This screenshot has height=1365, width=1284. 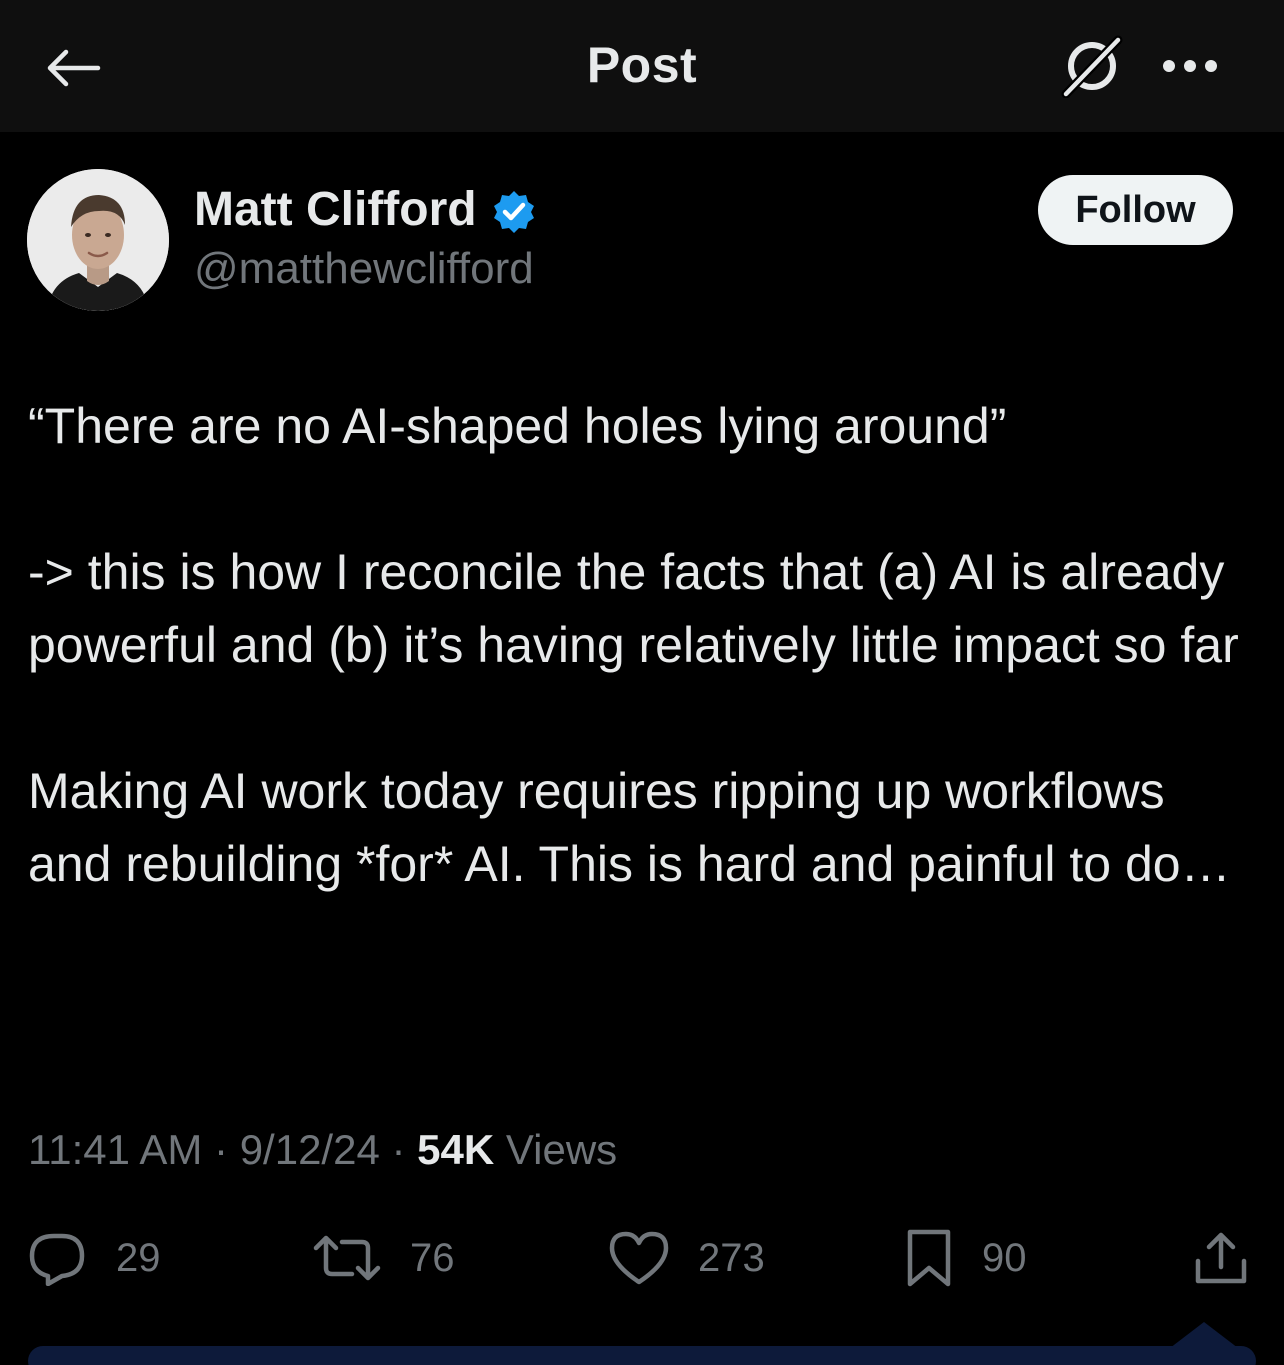 What do you see at coordinates (686, 1258) in the screenshot?
I see `like-button: 273` at bounding box center [686, 1258].